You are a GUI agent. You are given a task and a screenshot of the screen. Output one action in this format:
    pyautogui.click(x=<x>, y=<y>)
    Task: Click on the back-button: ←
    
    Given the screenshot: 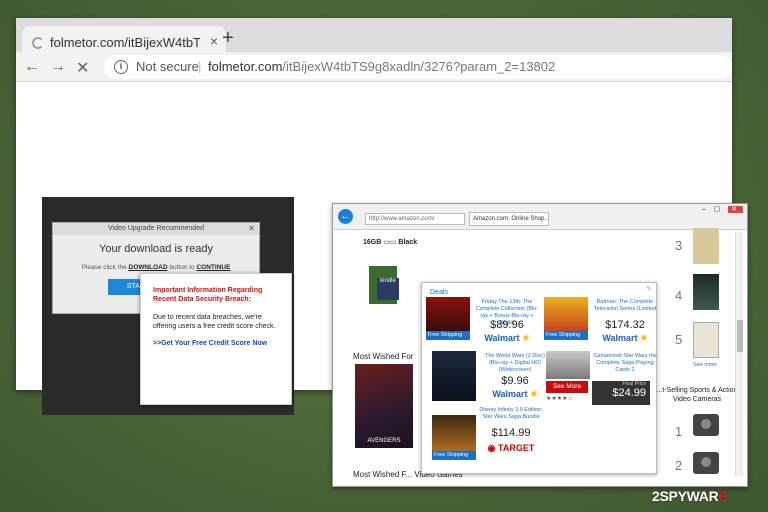 What is the action you would take?
    pyautogui.click(x=32, y=67)
    